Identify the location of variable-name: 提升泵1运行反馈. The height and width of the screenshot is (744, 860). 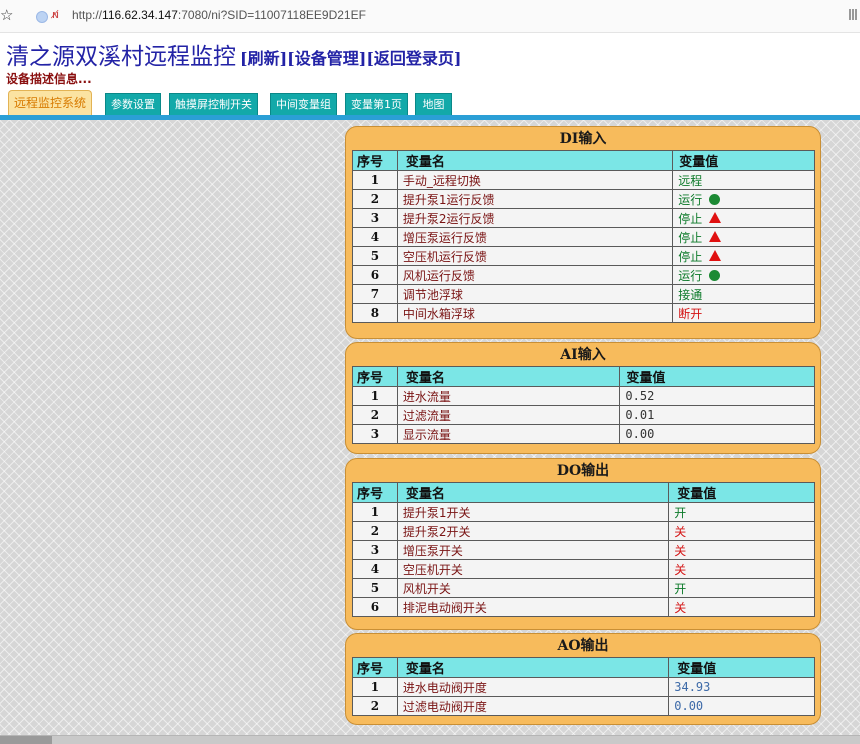
(535, 199).